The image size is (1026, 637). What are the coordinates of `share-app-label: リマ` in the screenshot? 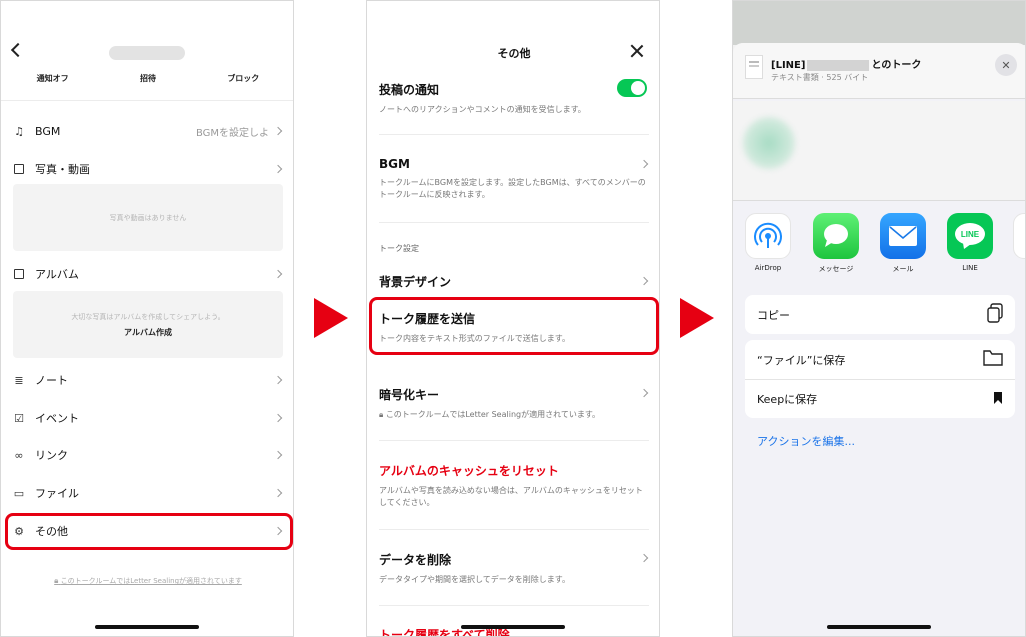 It's located at (1018, 269).